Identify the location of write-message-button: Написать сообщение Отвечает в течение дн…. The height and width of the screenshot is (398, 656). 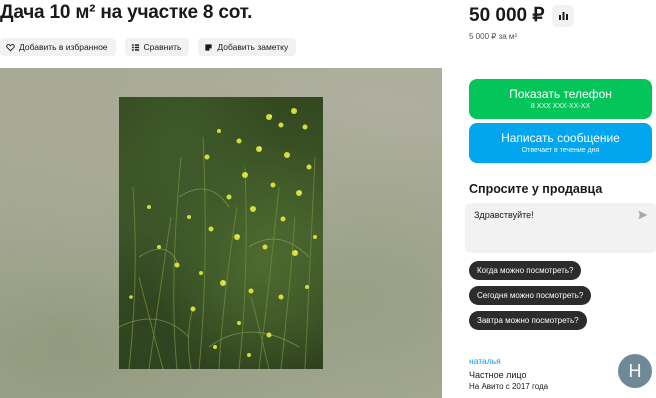
(560, 143).